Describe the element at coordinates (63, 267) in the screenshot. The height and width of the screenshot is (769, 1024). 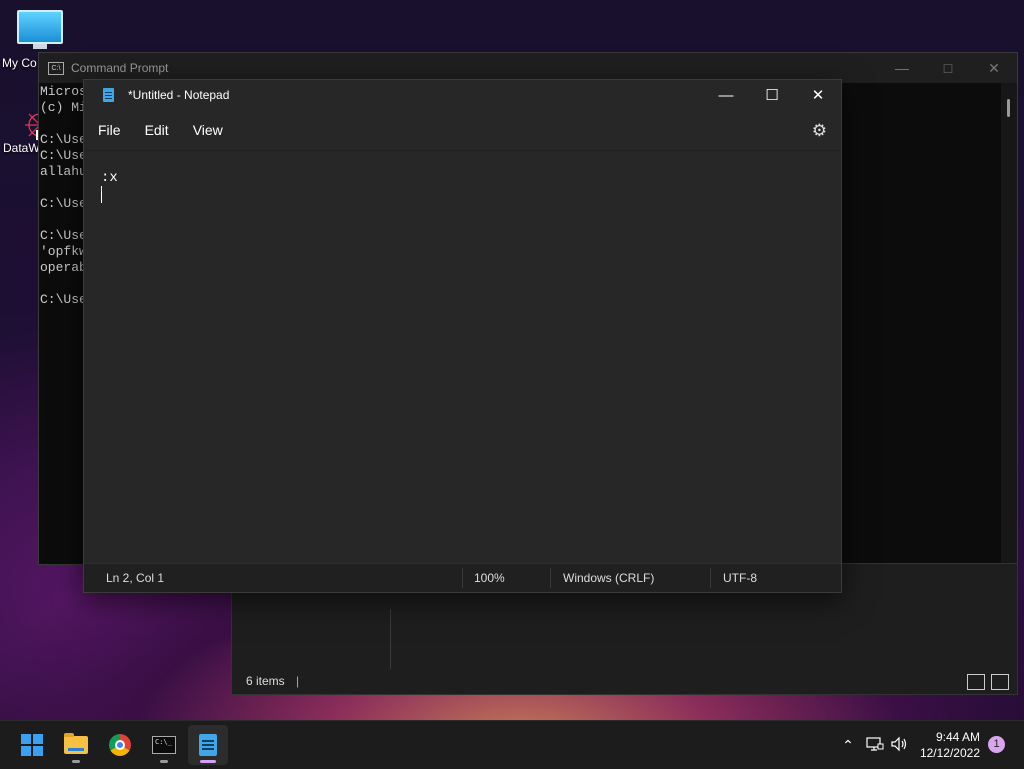
I see `cmd-line: operab` at that location.